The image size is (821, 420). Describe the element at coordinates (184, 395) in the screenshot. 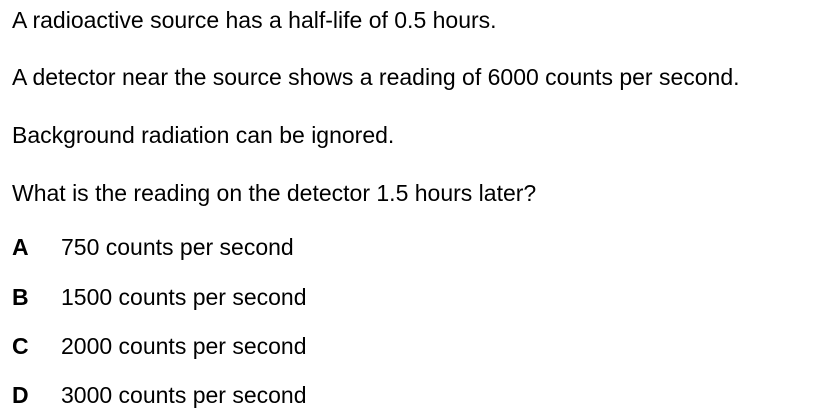

I see `option-text: 3000 counts per second` at that location.